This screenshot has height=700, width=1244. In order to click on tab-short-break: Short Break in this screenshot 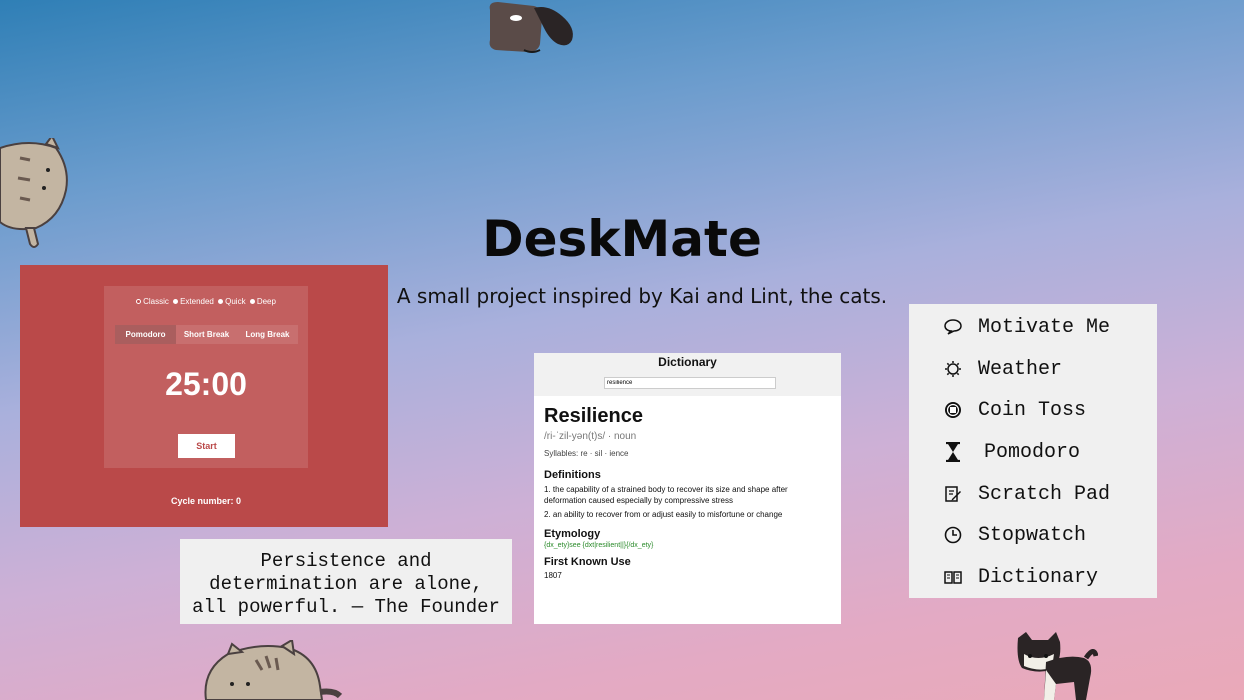, I will do `click(206, 334)`.